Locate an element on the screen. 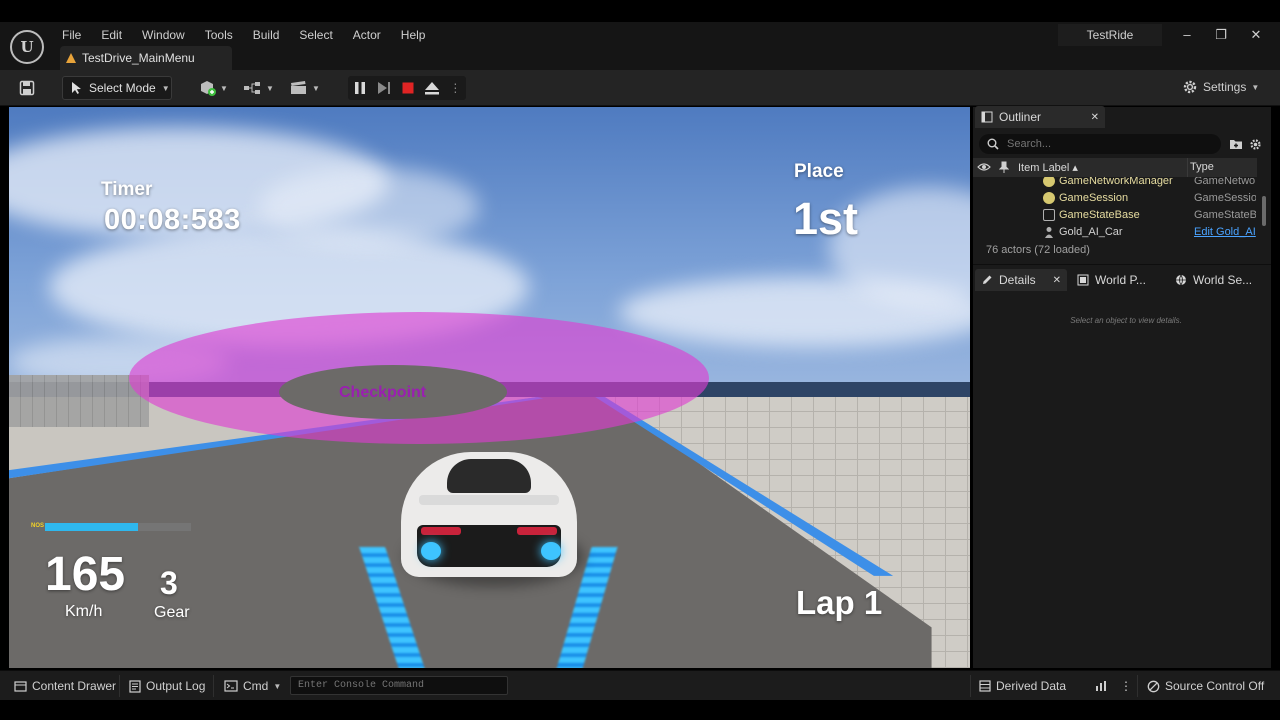 The width and height of the screenshot is (1280, 720). place-value: 1st is located at coordinates (826, 218).